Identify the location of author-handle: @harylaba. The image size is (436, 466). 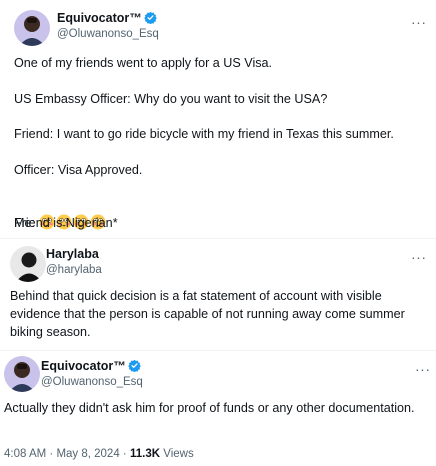
(74, 270).